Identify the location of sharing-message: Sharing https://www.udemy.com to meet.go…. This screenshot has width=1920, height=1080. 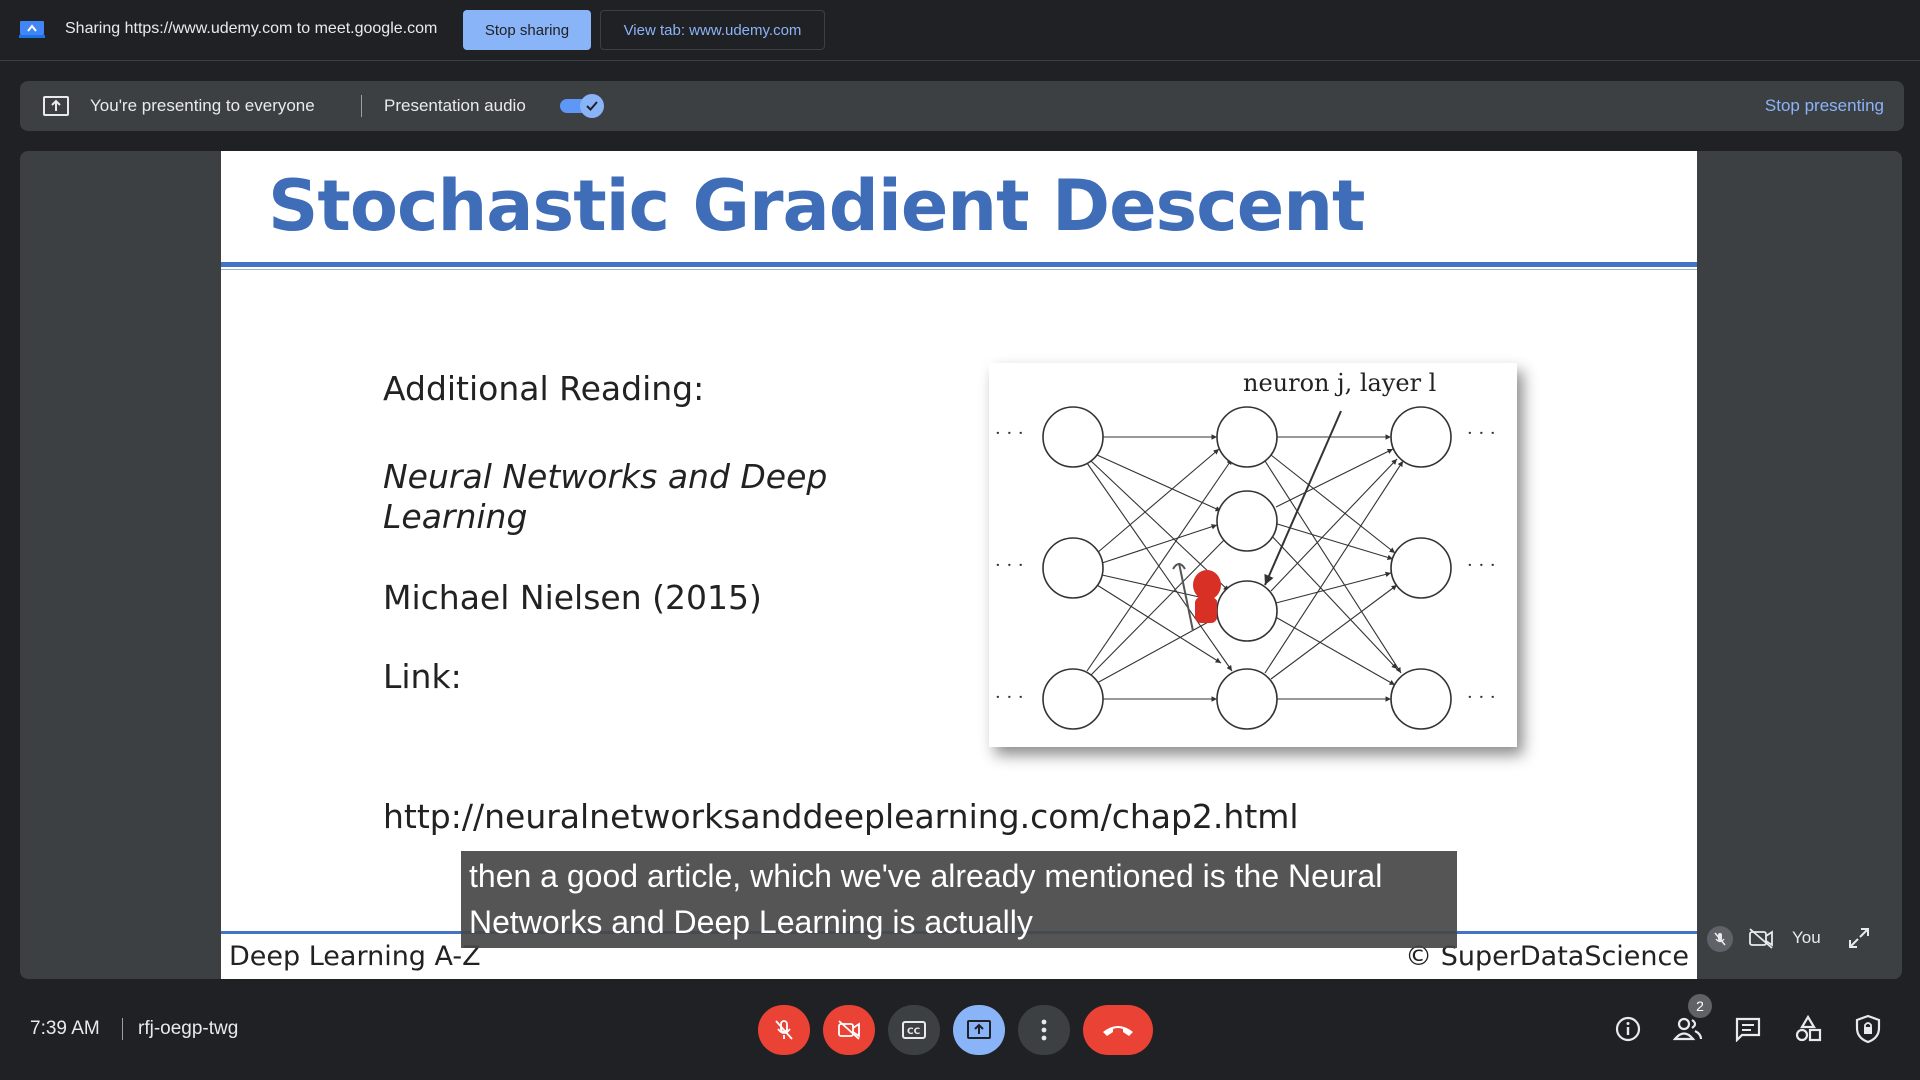
(251, 28).